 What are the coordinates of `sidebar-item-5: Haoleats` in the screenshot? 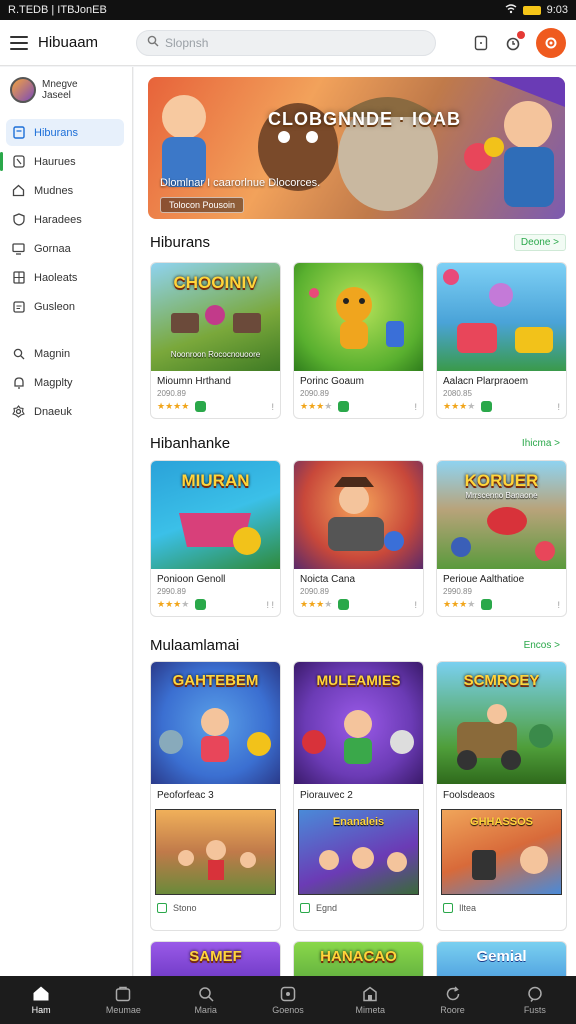 It's located at (65, 277).